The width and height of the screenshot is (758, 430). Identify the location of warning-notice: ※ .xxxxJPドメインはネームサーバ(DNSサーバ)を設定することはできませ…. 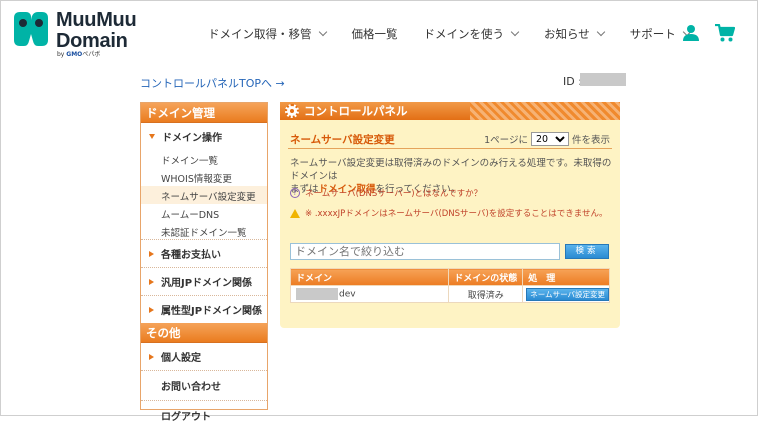
(449, 213).